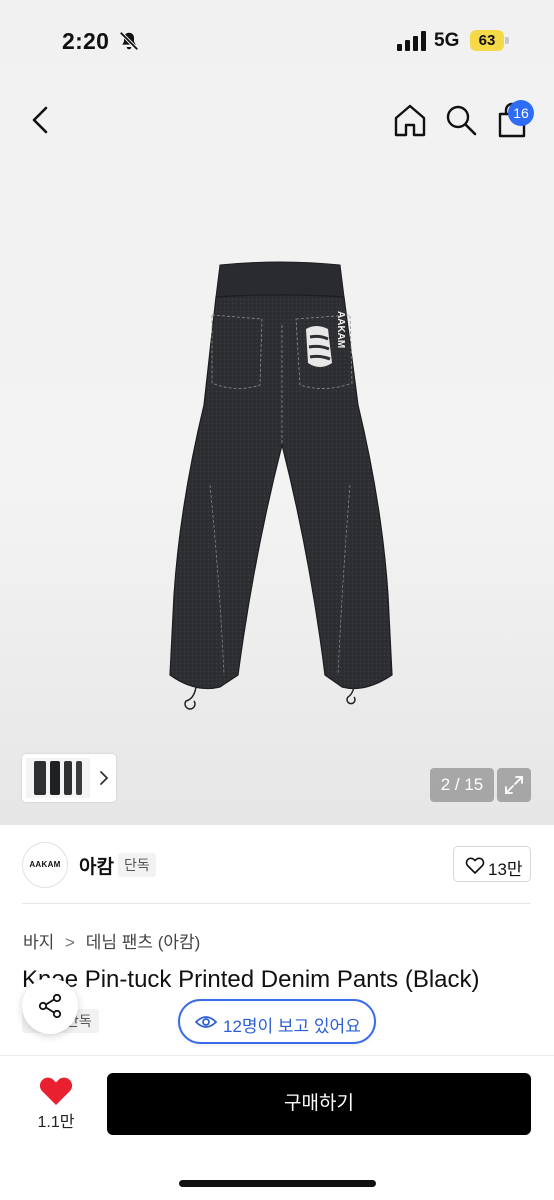 Image resolution: width=554 pixels, height=1200 pixels. I want to click on brand-name: 아캄, so click(96, 865).